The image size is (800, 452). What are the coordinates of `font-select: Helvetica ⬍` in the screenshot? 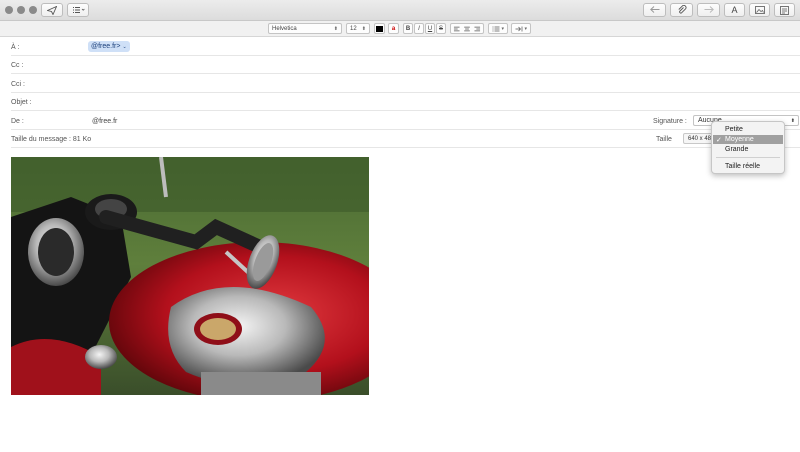 It's located at (305, 28).